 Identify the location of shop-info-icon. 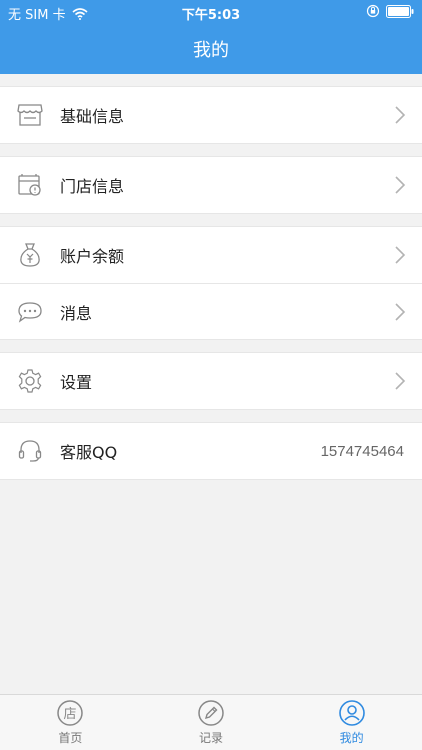
(30, 185).